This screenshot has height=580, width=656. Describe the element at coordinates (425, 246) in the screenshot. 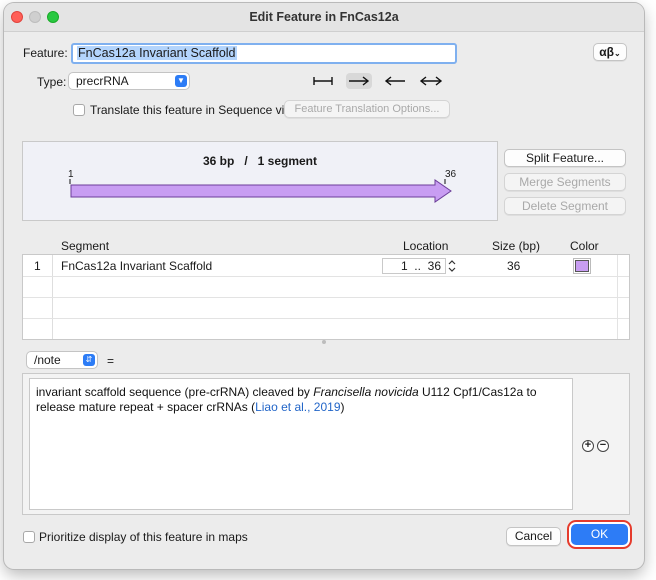

I see `column-header-location: Location` at that location.